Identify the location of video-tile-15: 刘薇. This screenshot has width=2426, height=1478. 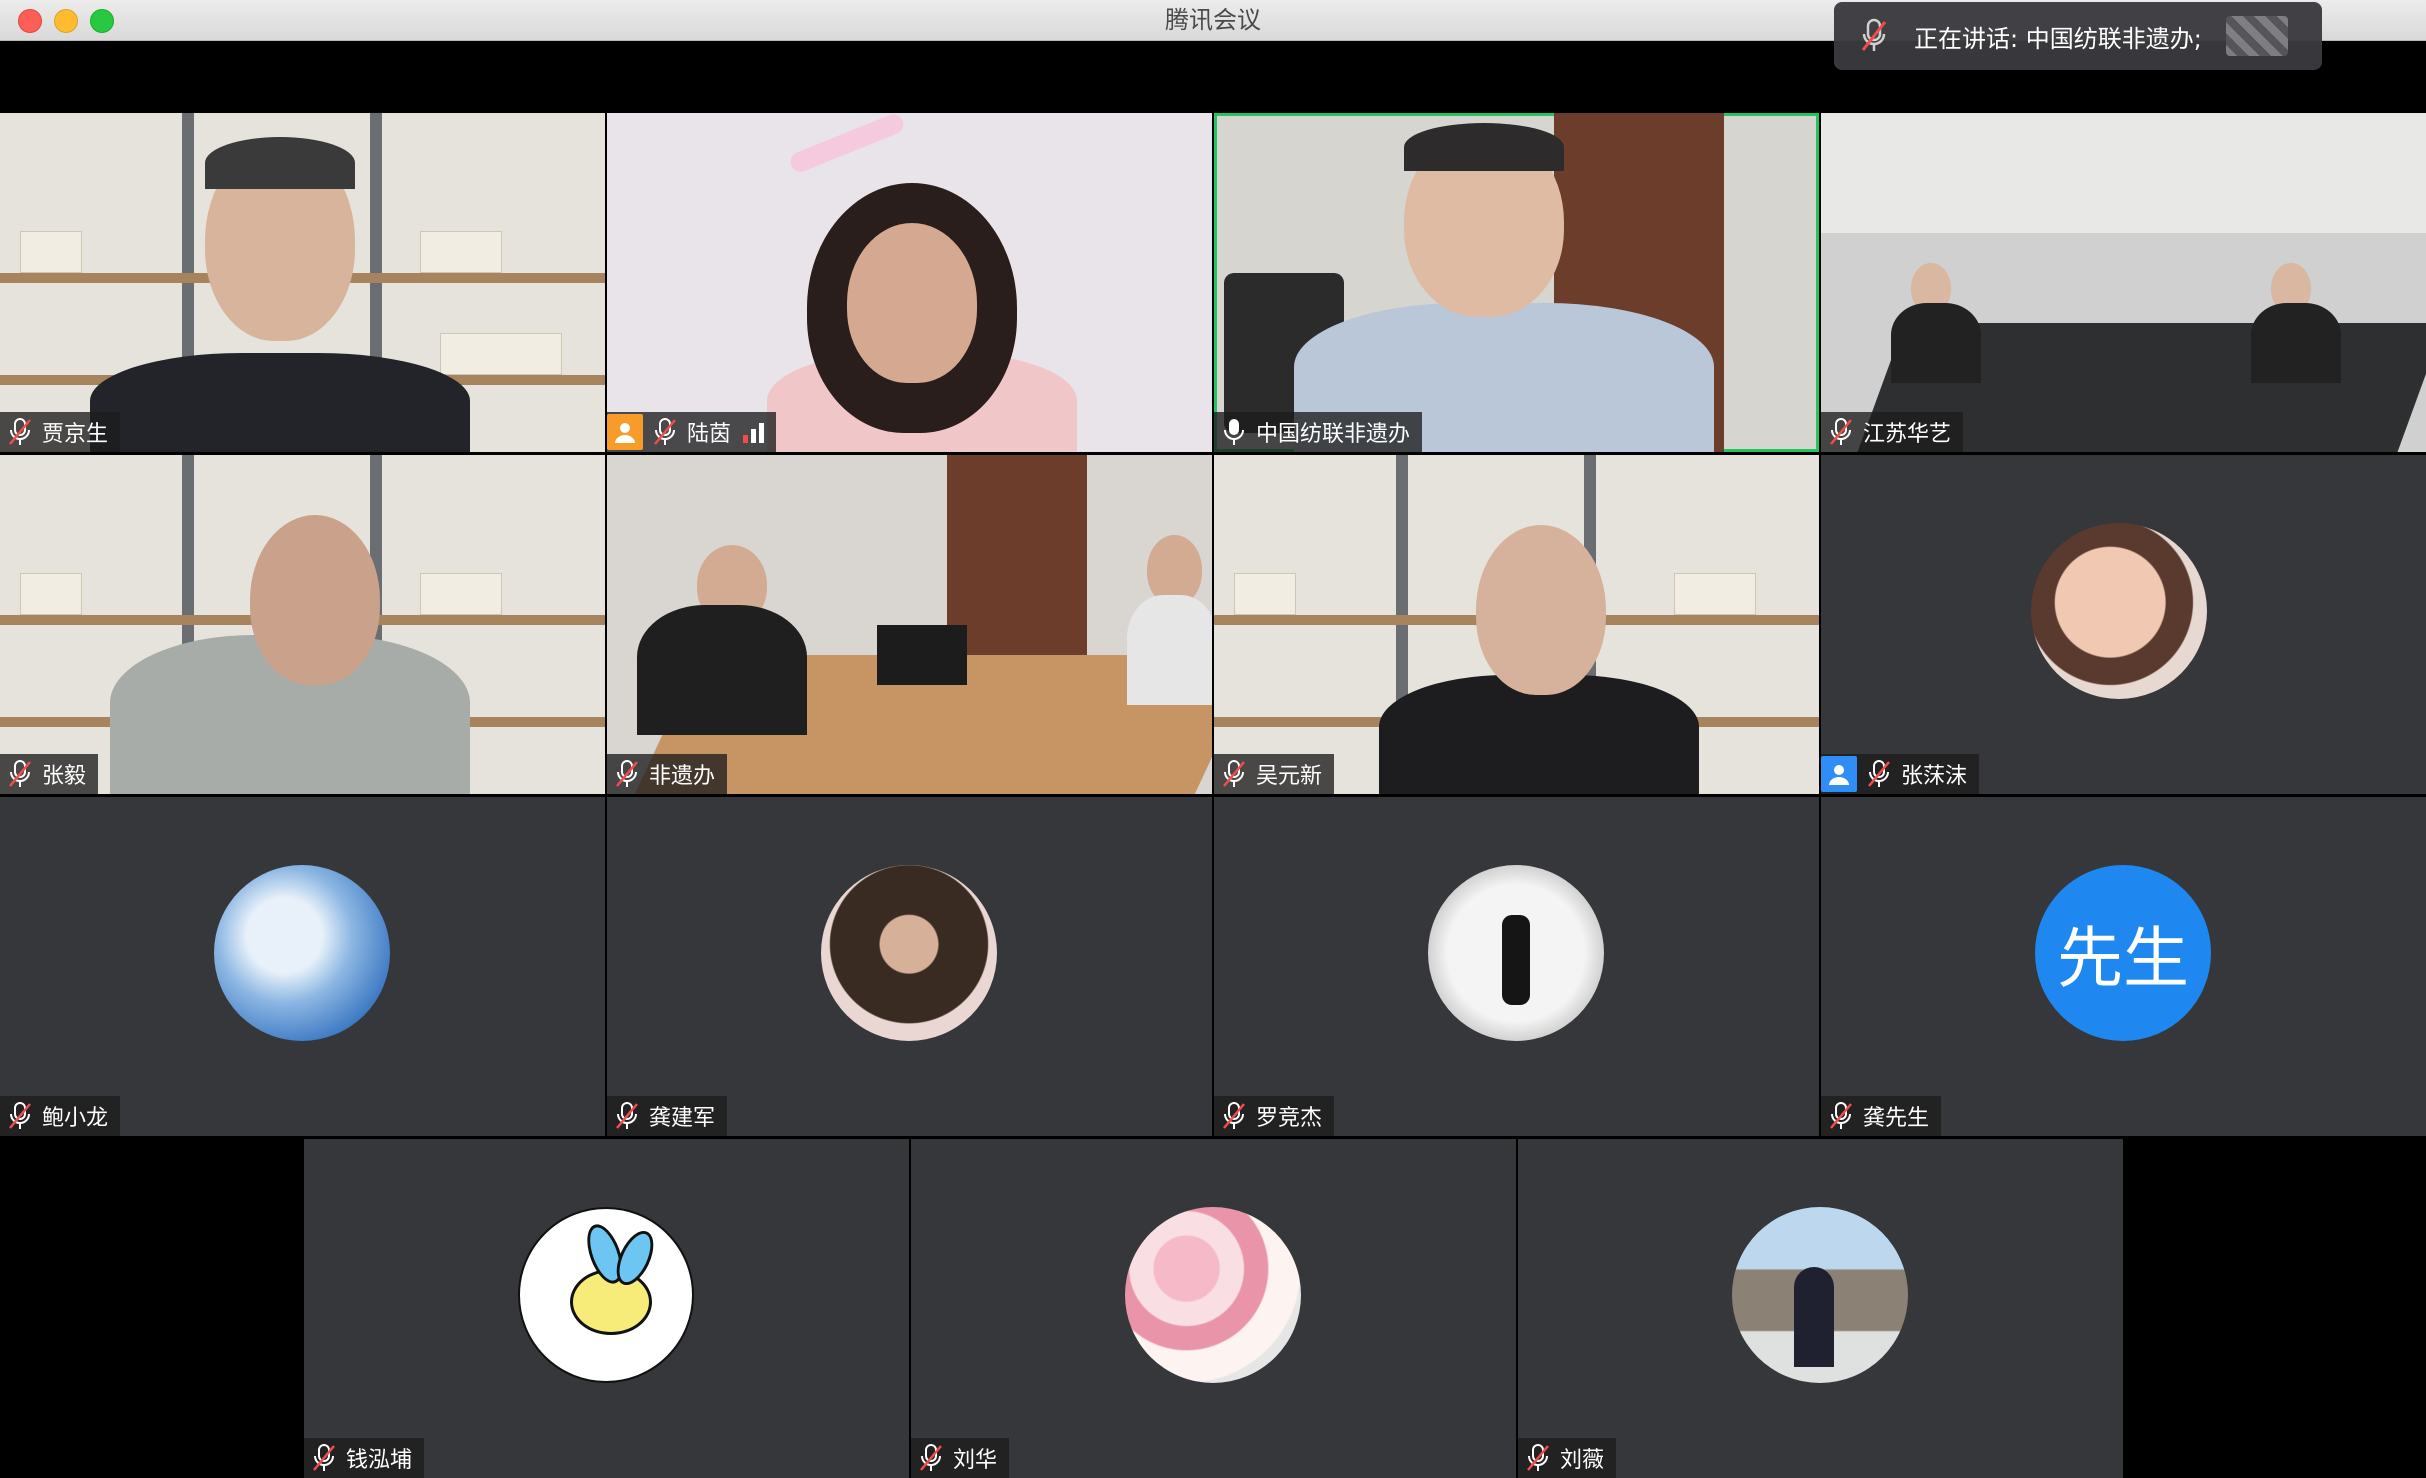
(1820, 1308).